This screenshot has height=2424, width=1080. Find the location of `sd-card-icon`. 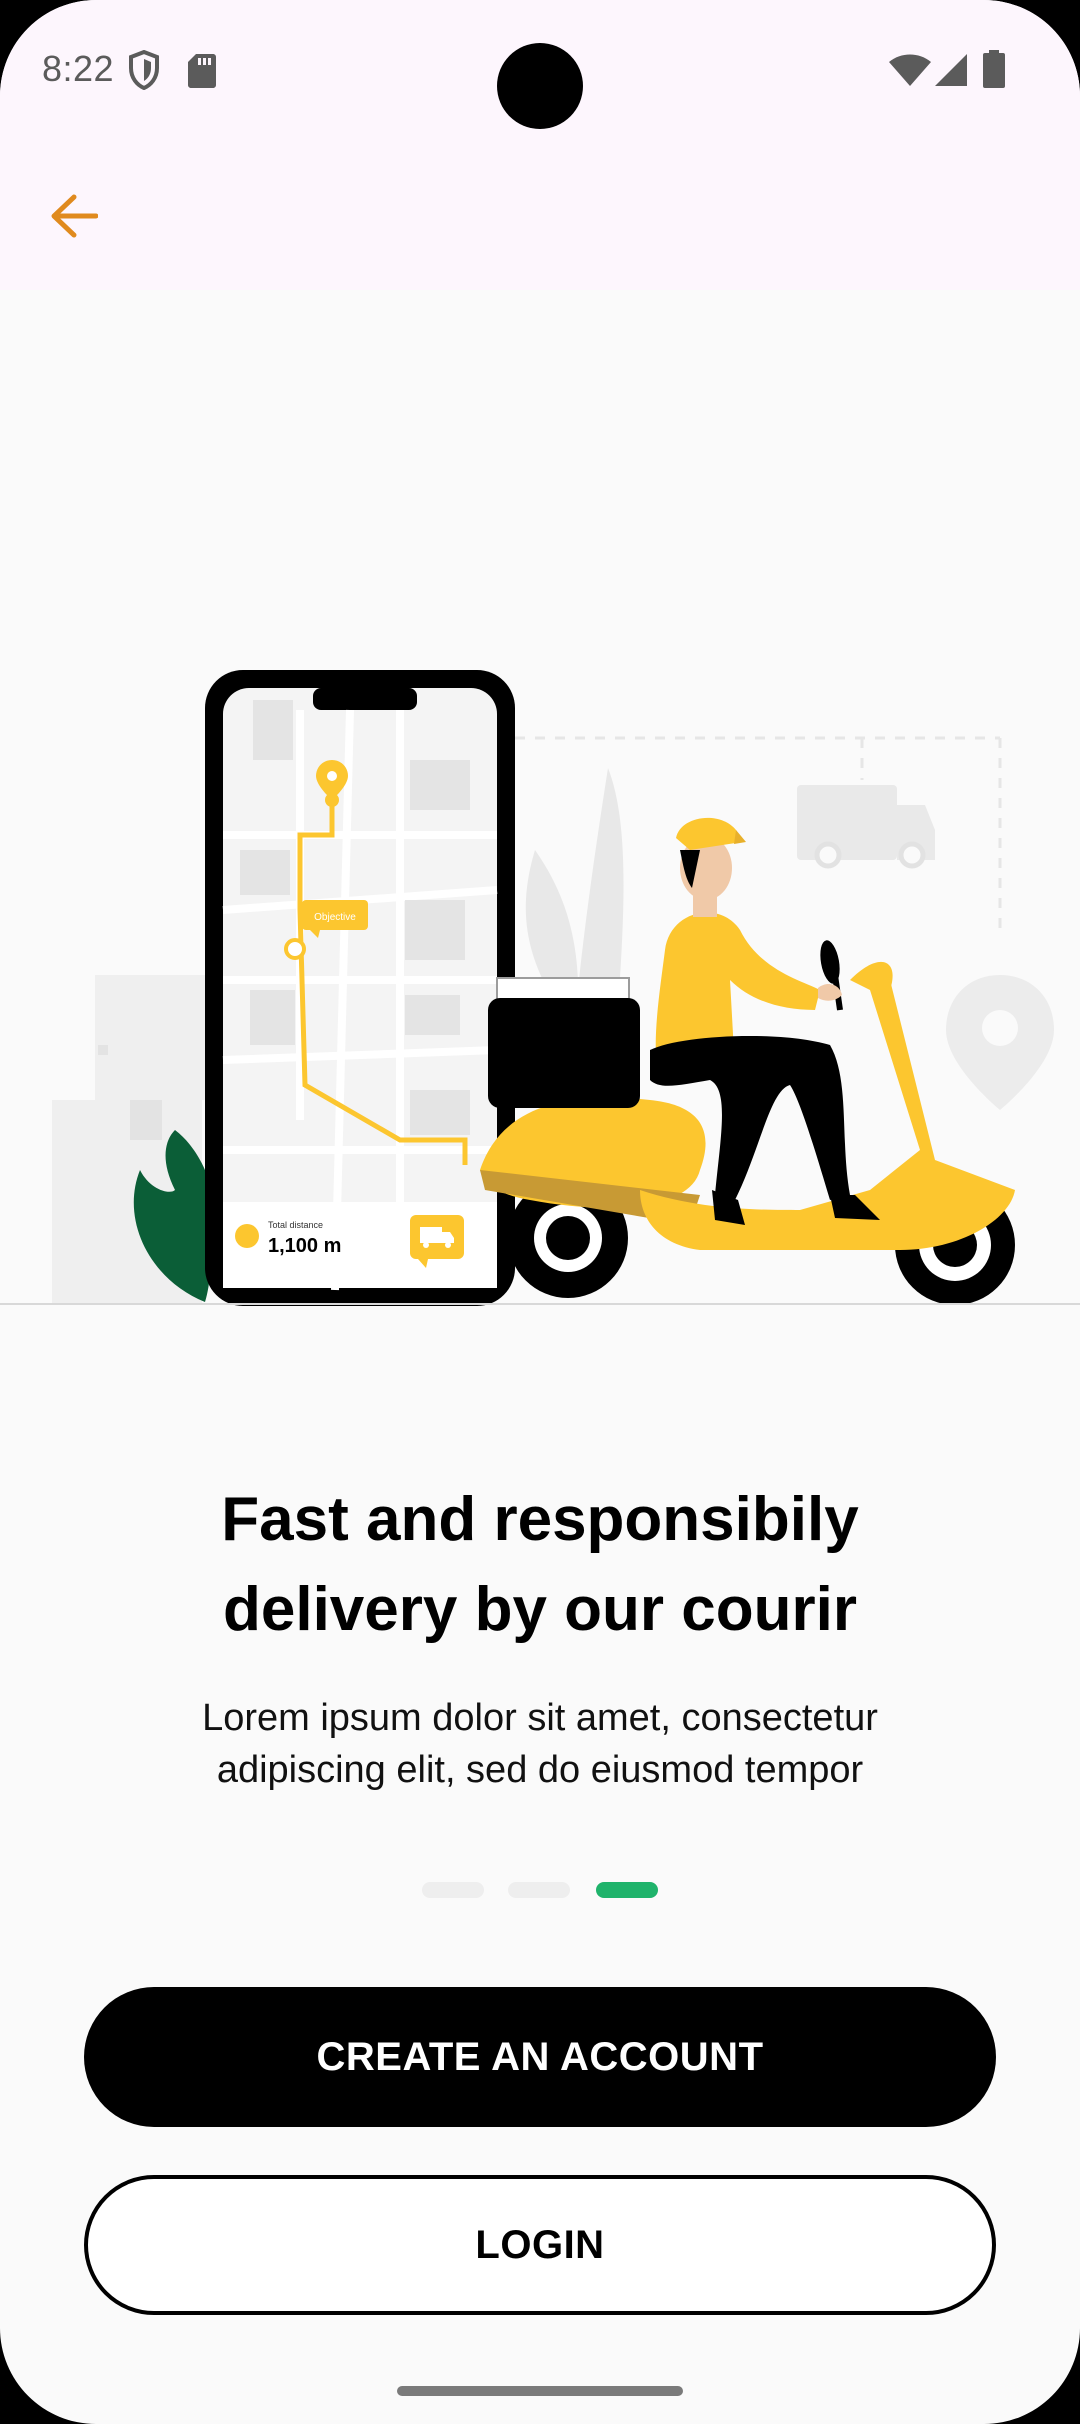

sd-card-icon is located at coordinates (202, 71).